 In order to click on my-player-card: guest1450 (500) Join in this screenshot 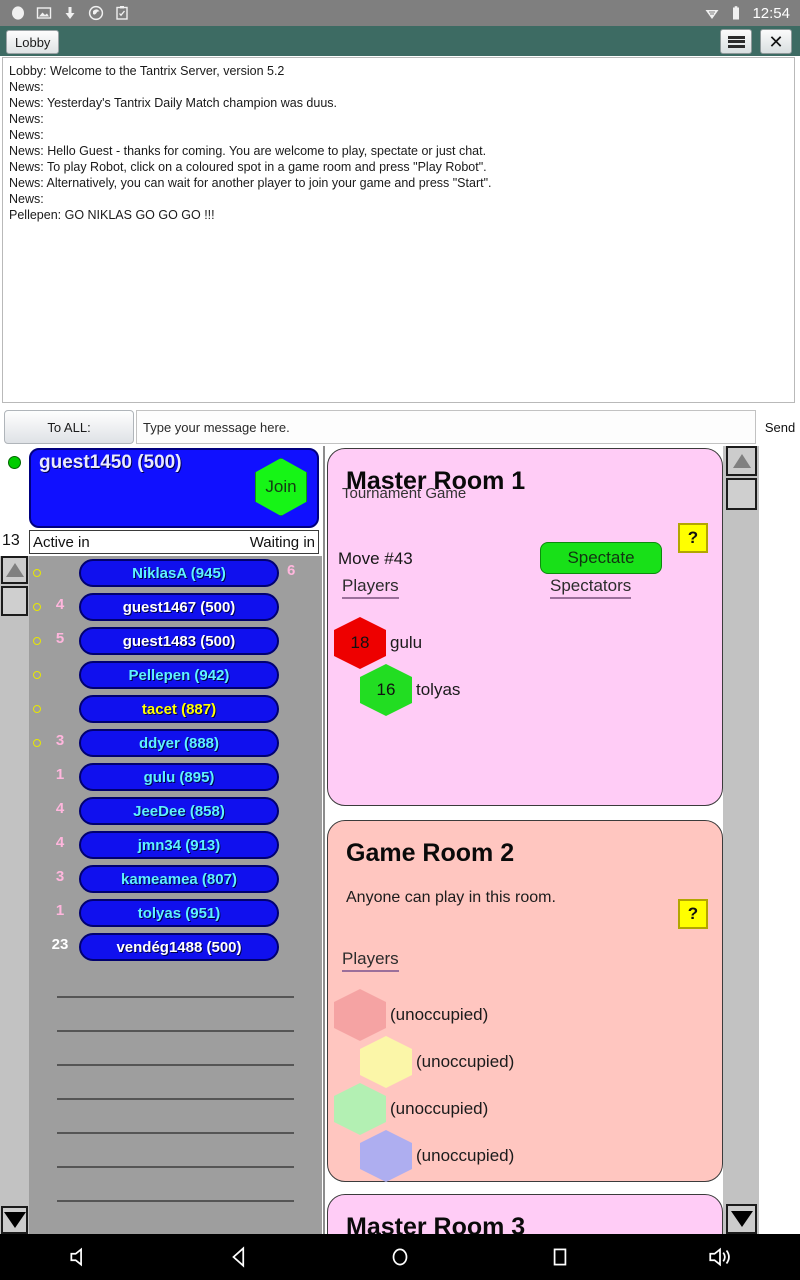, I will do `click(174, 488)`.